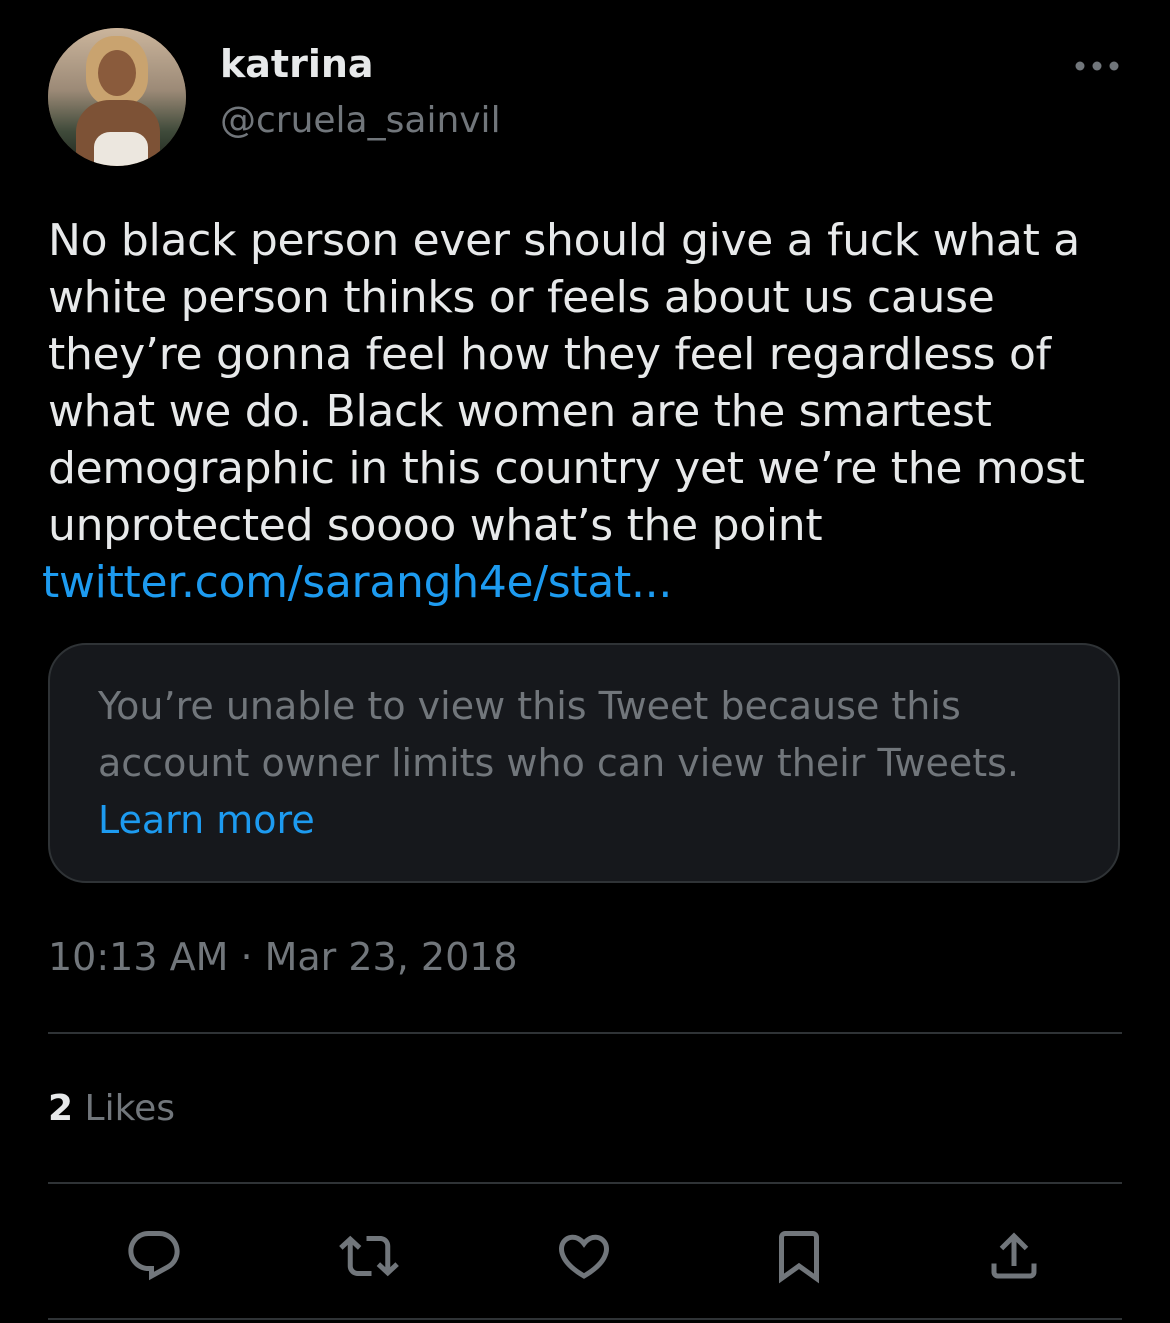  I want to click on author-handle: @cruela_sainvil, so click(360, 121).